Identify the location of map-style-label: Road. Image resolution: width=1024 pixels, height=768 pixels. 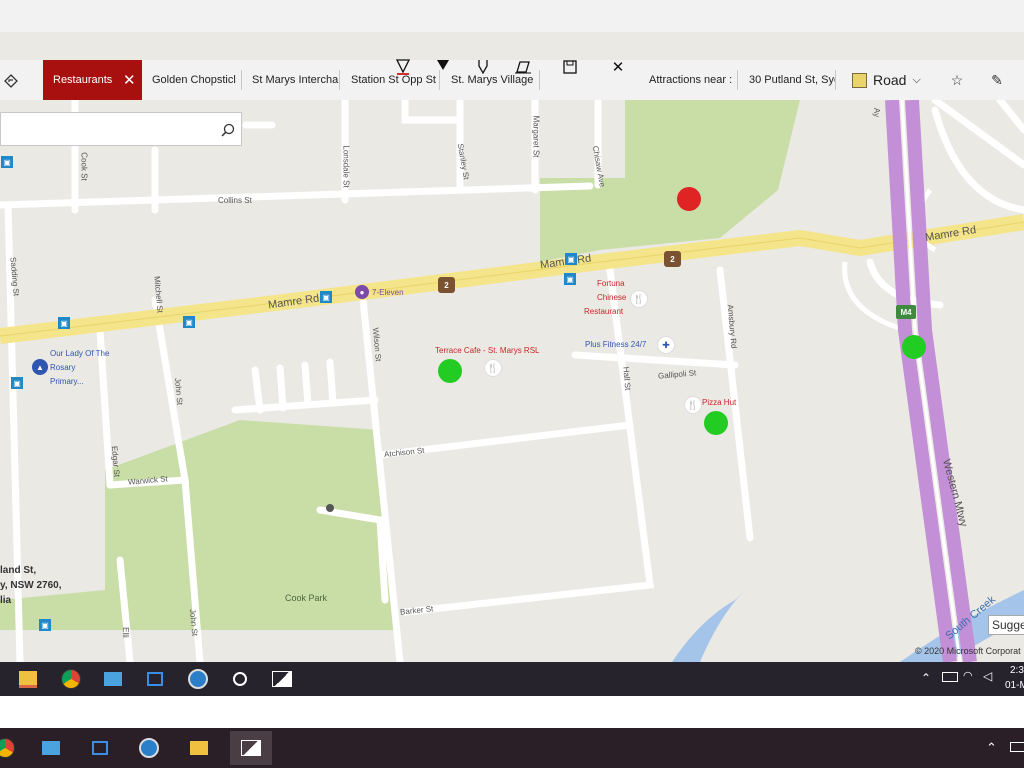
(890, 80).